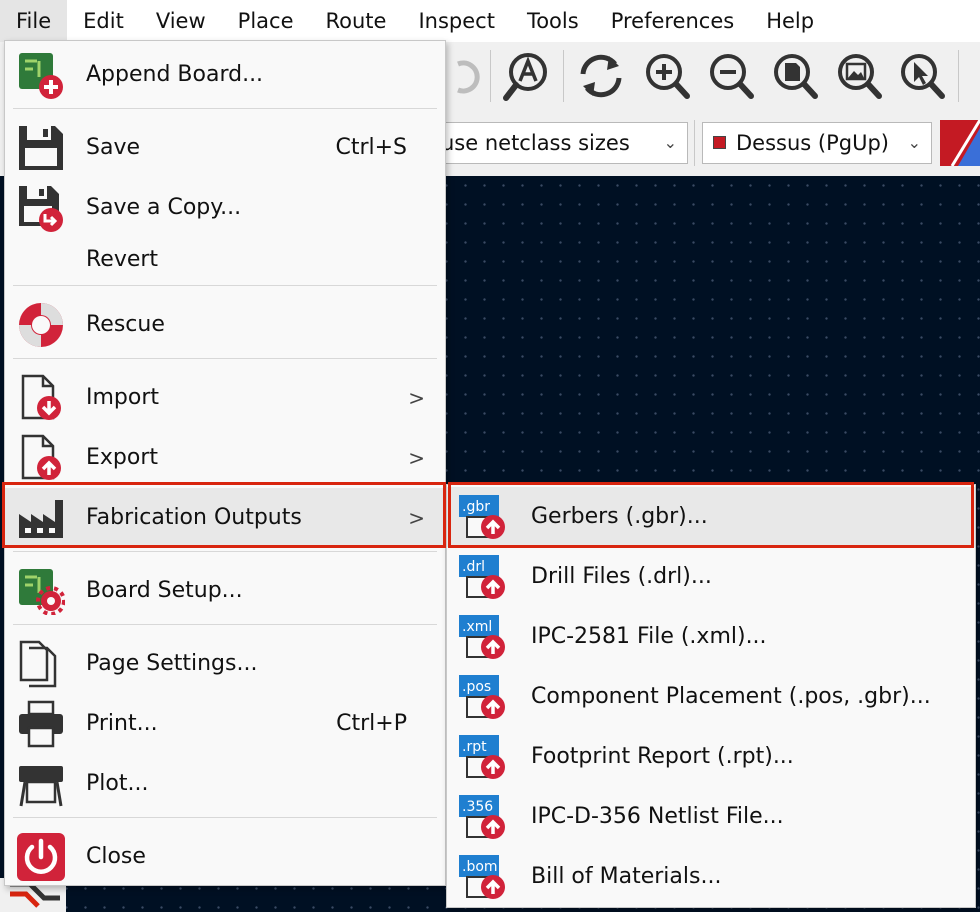 The width and height of the screenshot is (980, 912). Describe the element at coordinates (528, 76) in the screenshot. I see `search-text-icon` at that location.